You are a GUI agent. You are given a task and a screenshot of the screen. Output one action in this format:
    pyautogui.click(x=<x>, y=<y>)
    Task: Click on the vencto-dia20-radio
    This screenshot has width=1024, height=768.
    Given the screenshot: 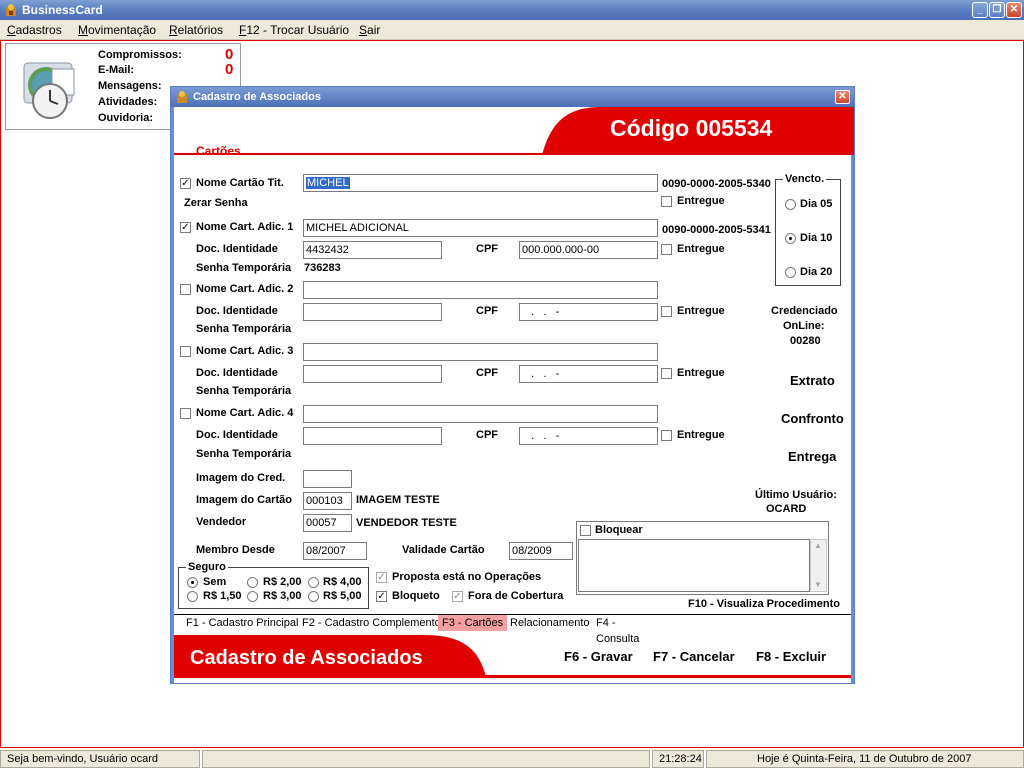 What is the action you would take?
    pyautogui.click(x=790, y=272)
    